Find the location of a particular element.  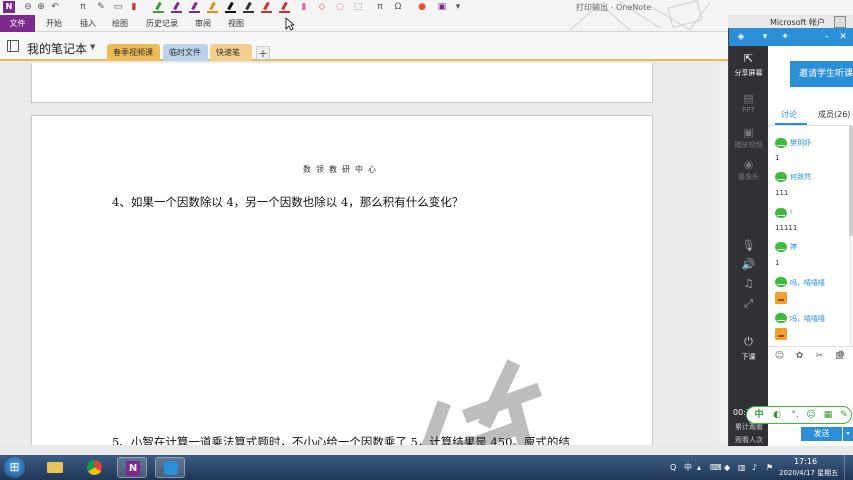

highlighter-icon: ▮ is located at coordinates (134, 7).